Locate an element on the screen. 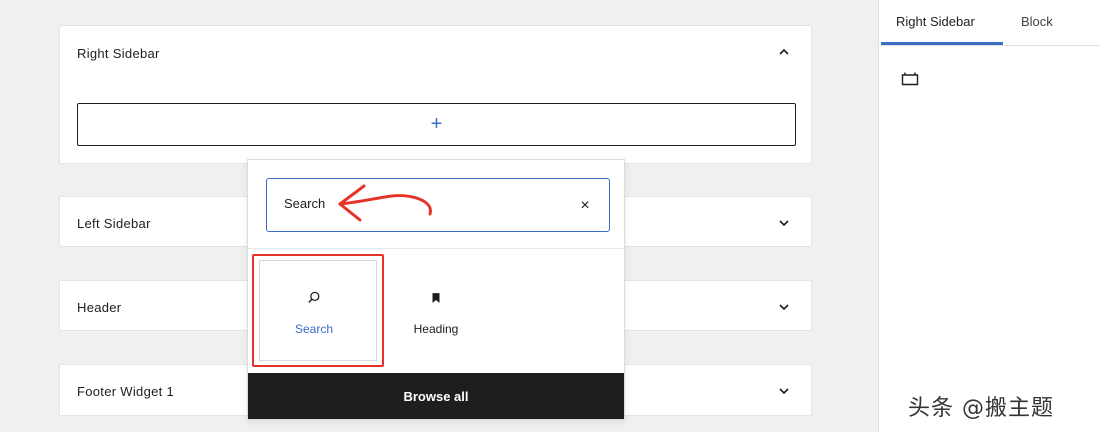  widget-area-icon is located at coordinates (910, 79).